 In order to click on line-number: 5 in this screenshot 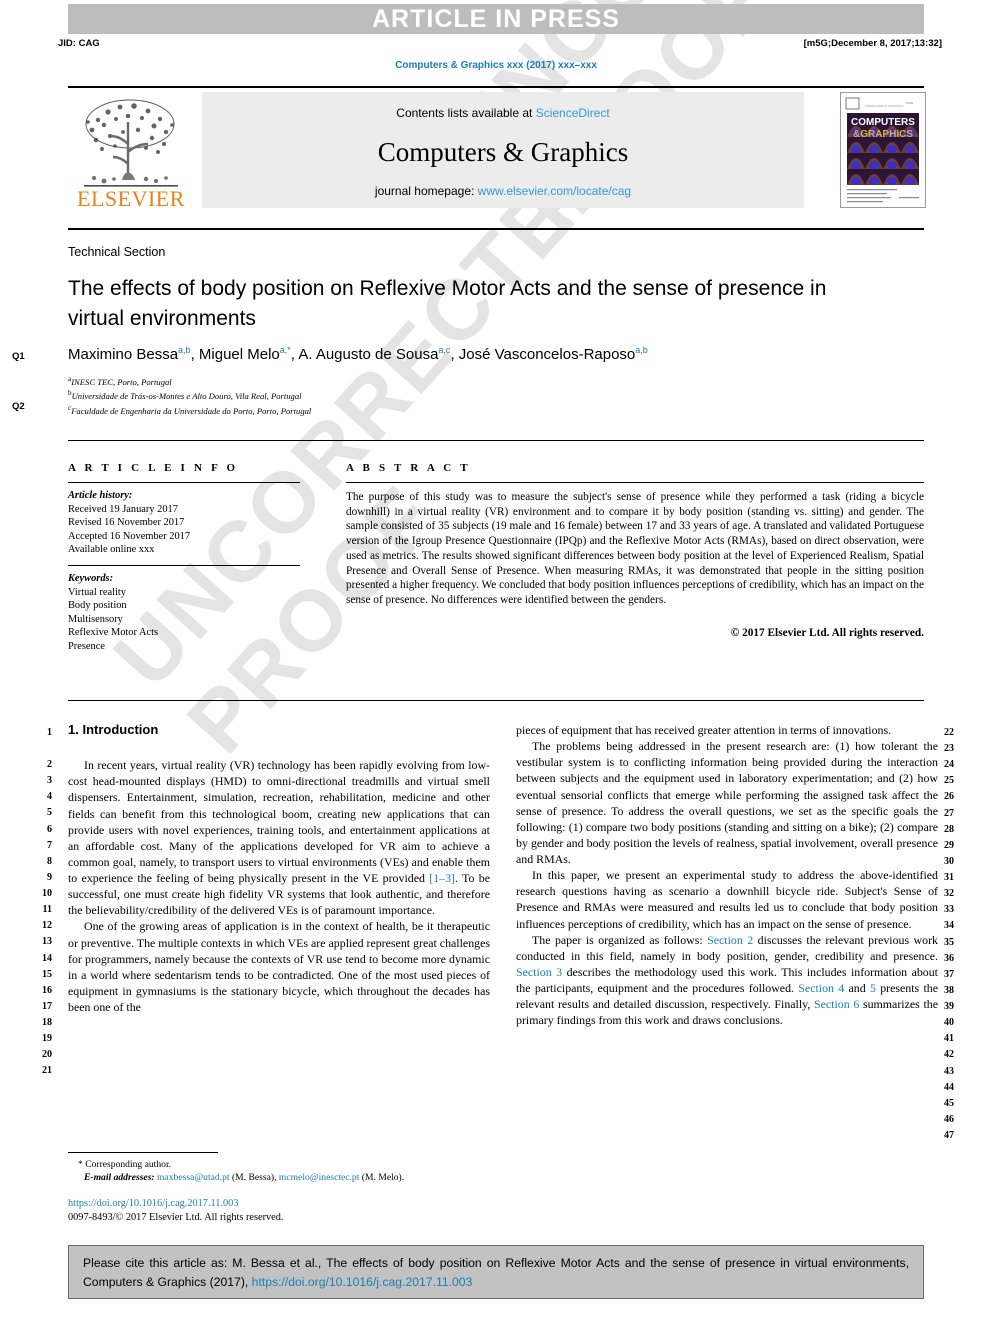, I will do `click(49, 813)`.